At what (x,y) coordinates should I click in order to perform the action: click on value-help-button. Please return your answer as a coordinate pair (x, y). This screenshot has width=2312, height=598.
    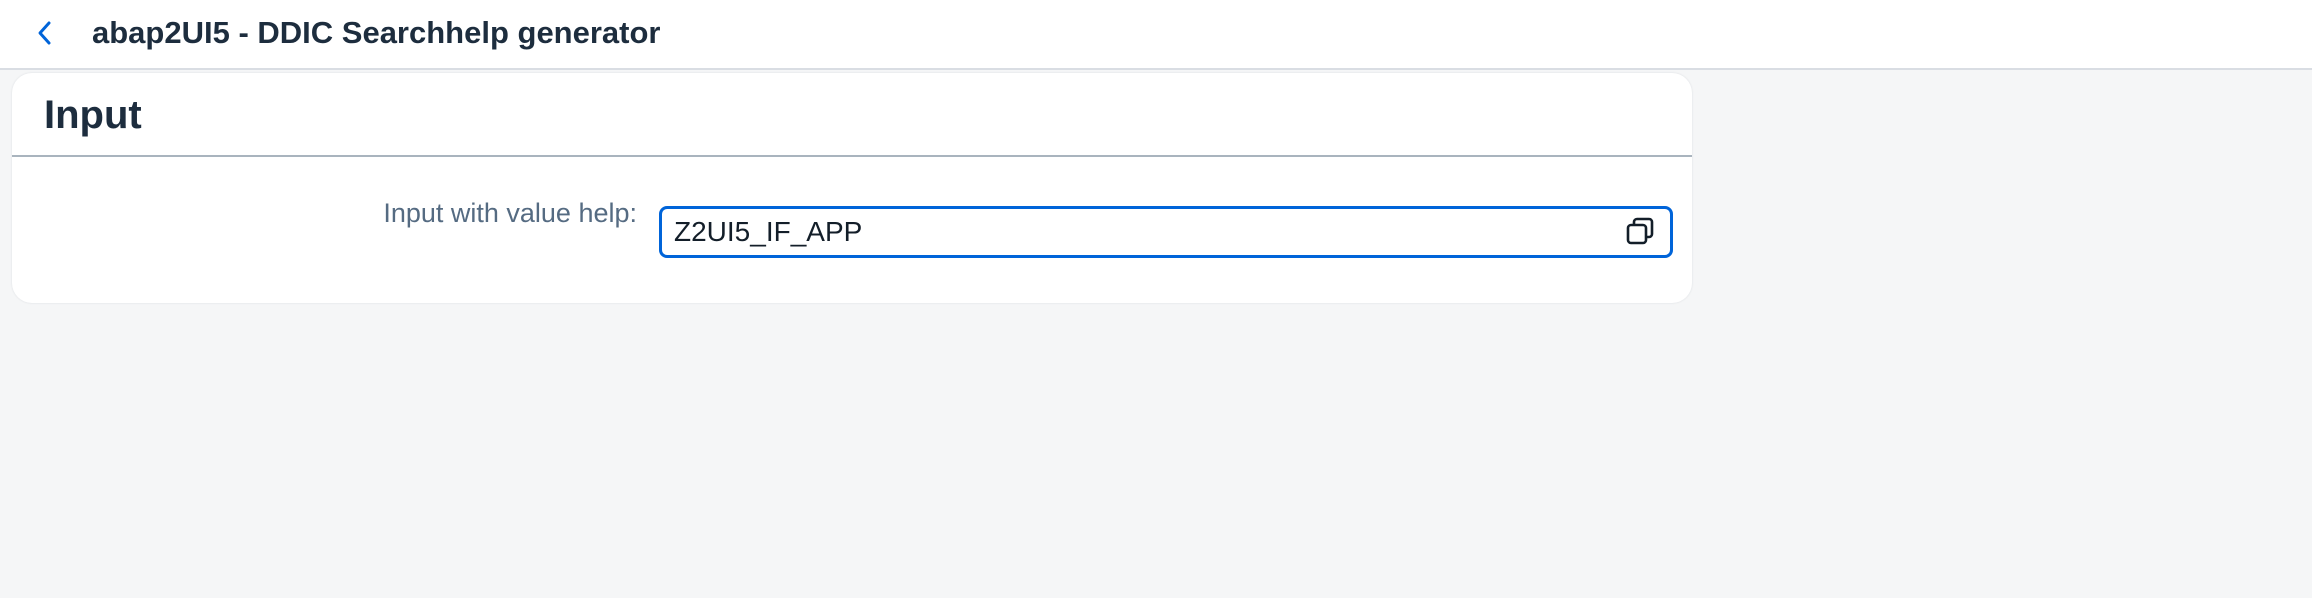
    Looking at the image, I should click on (1640, 233).